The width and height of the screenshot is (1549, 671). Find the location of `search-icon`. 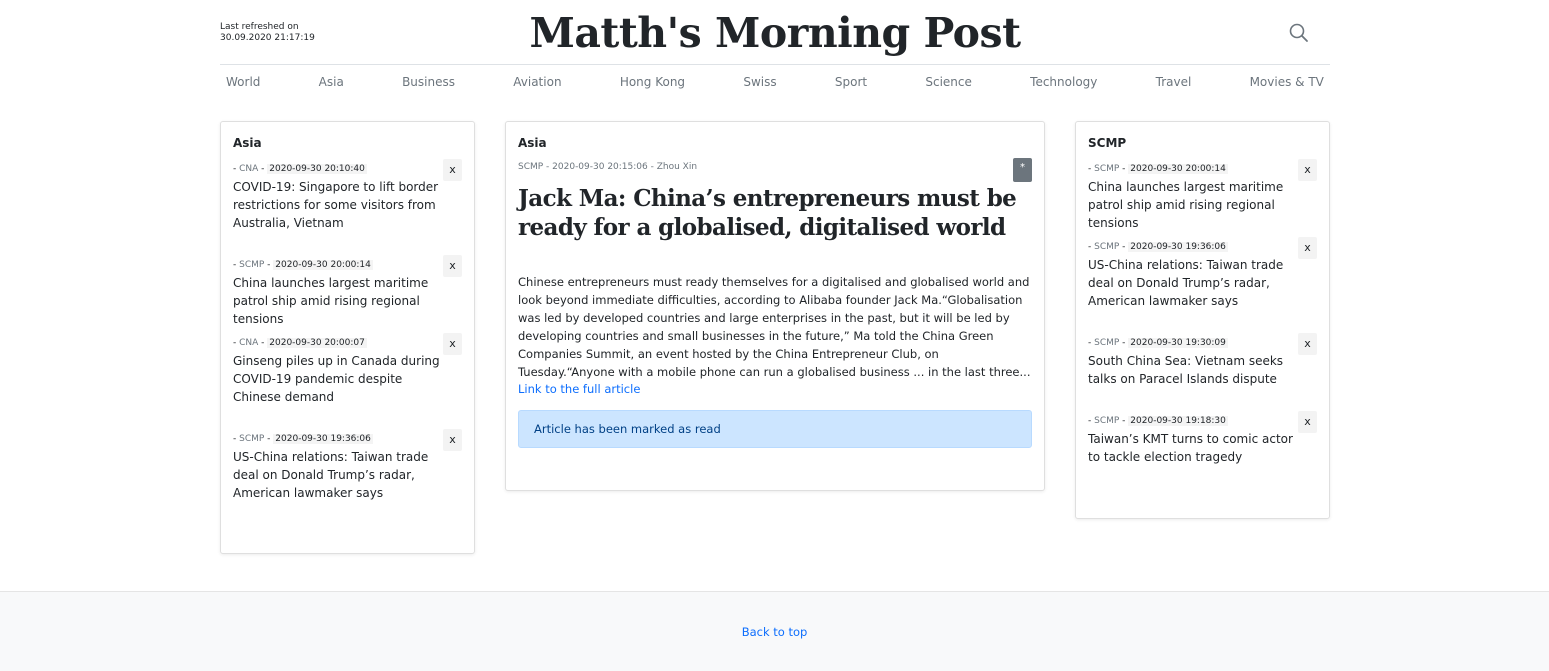

search-icon is located at coordinates (1299, 33).